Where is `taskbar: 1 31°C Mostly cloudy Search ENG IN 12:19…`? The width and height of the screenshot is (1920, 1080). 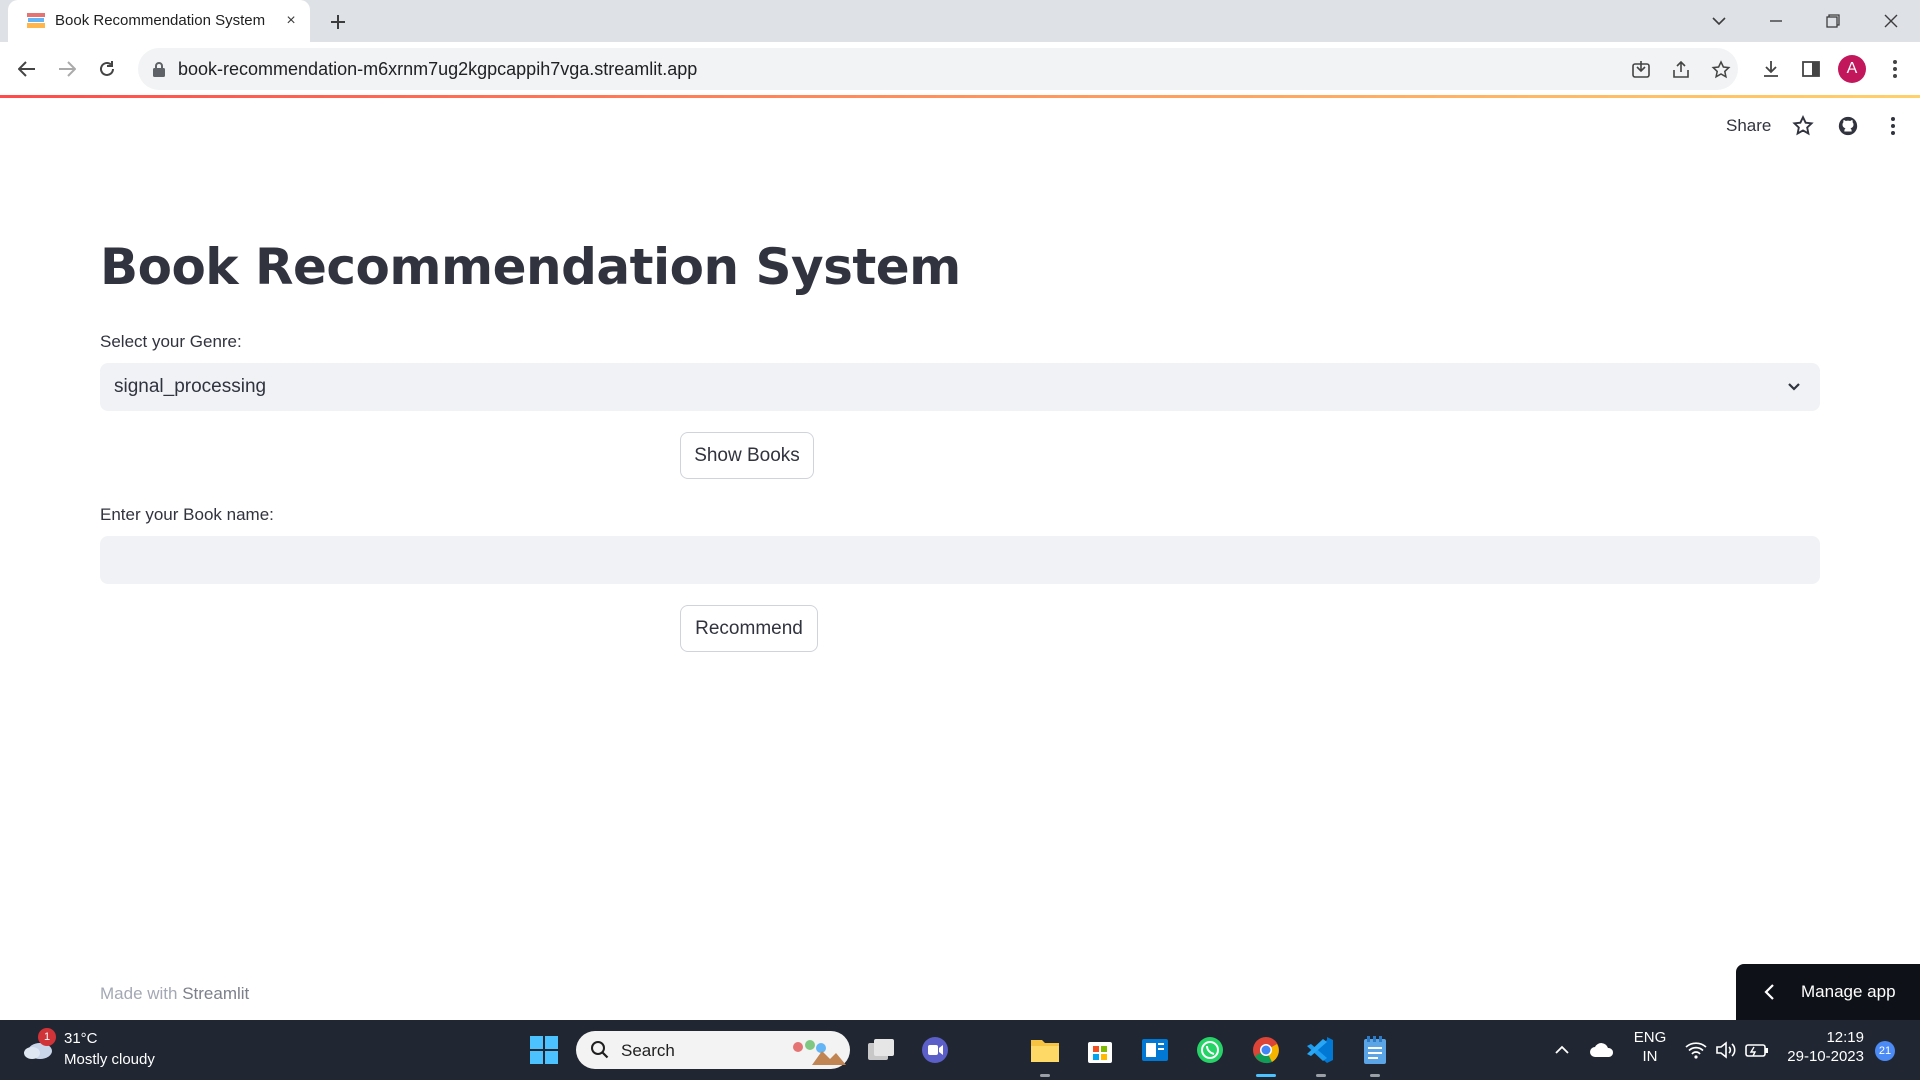 taskbar: 1 31°C Mostly cloudy Search ENG IN 12:19… is located at coordinates (960, 1050).